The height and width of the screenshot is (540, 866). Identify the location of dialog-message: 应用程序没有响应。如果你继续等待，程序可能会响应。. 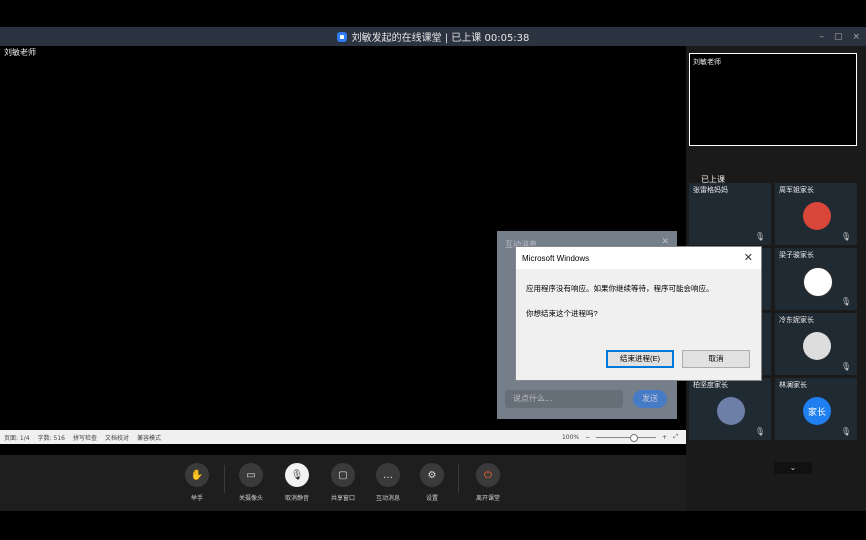
(620, 288).